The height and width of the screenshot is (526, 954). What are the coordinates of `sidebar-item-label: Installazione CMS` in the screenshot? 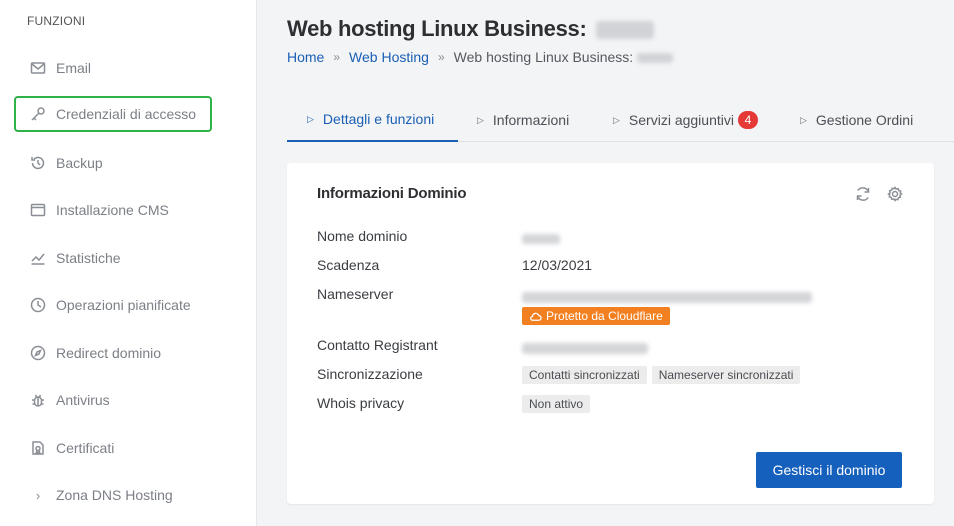 It's located at (112, 210).